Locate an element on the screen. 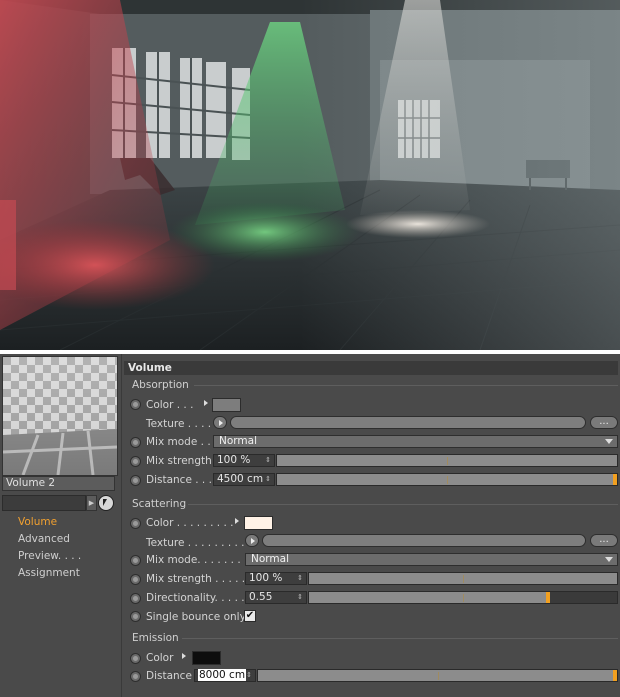  pick-cursor-icon is located at coordinates (106, 503).